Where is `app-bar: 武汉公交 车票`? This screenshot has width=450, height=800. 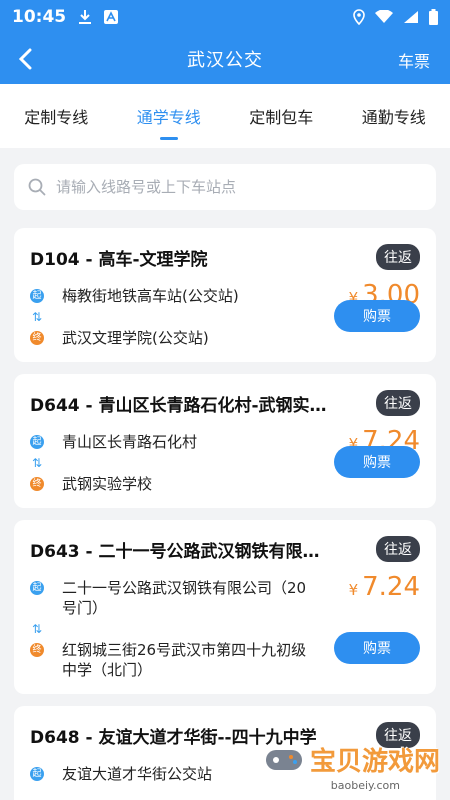 app-bar: 武汉公交 车票 is located at coordinates (225, 59).